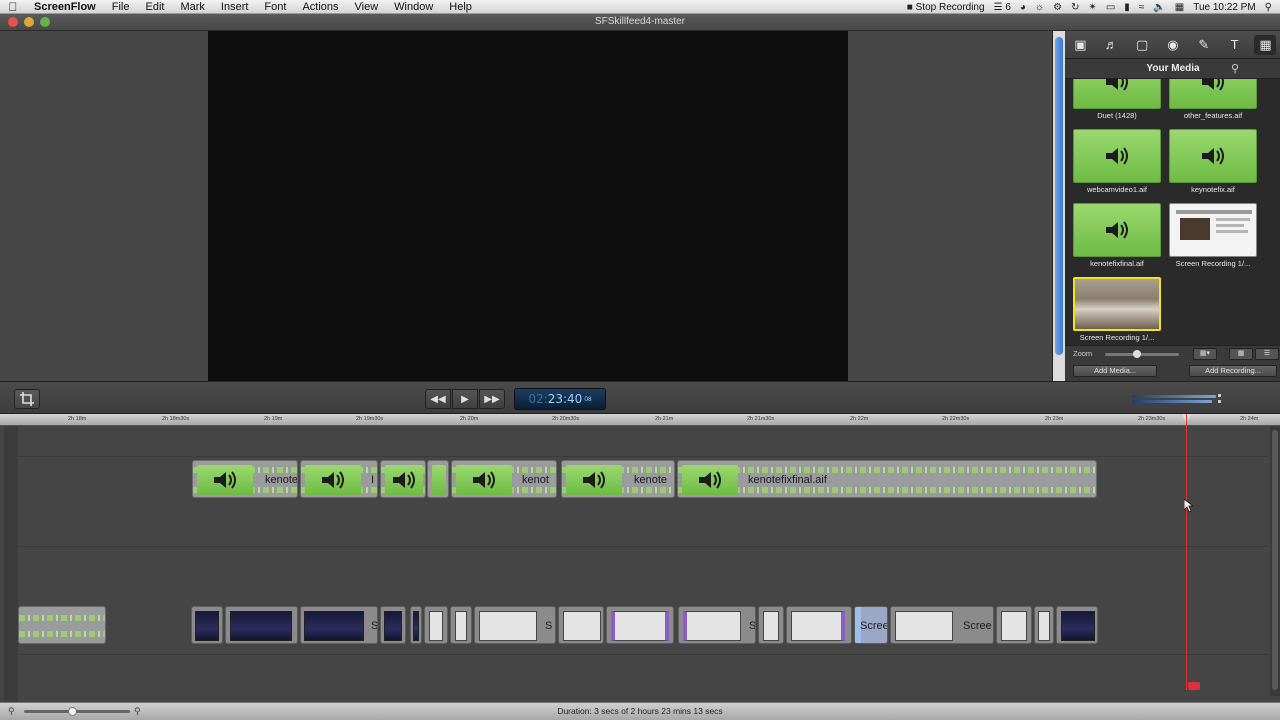 This screenshot has height=720, width=1280. What do you see at coordinates (1092, 7) in the screenshot?
I see `bluetooth-icon: ✴` at bounding box center [1092, 7].